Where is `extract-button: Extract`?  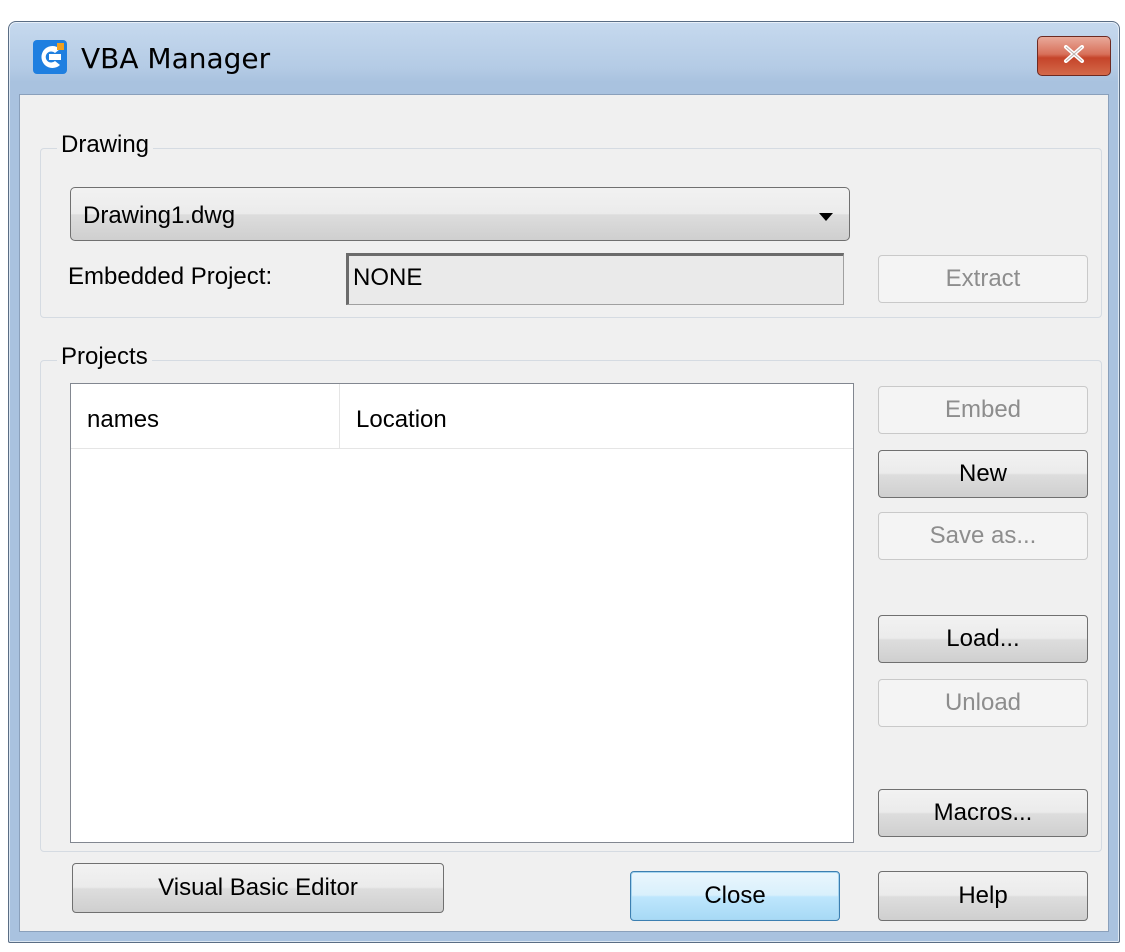 extract-button: Extract is located at coordinates (983, 279).